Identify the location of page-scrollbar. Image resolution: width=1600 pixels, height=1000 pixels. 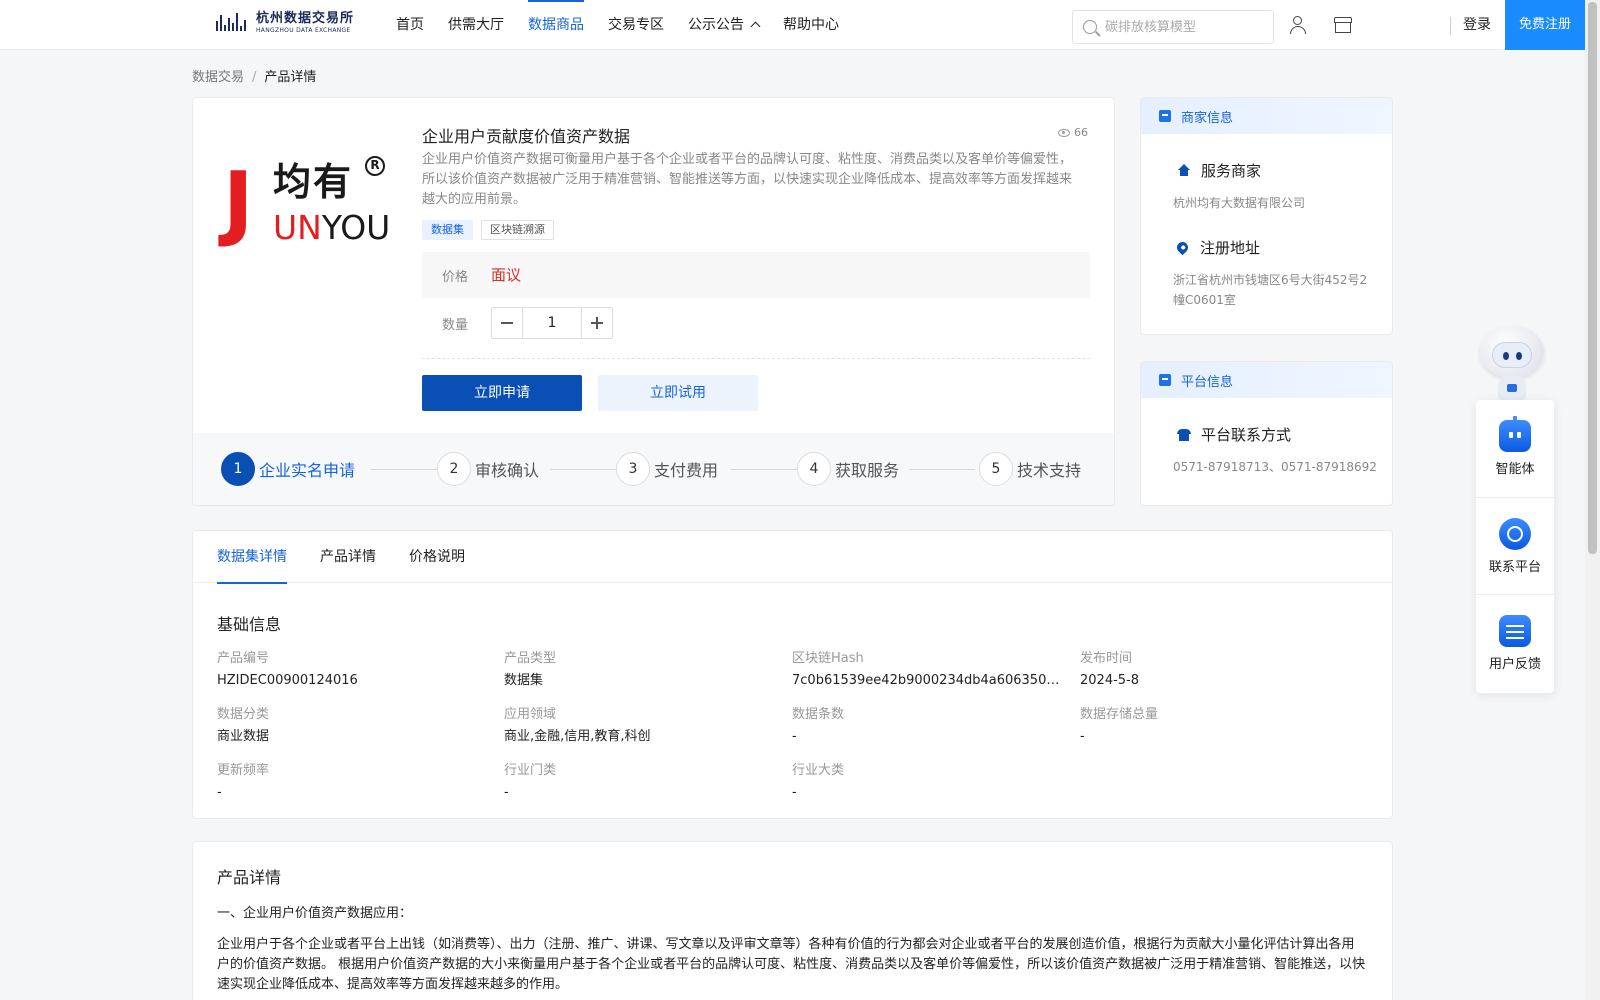
(1592, 500).